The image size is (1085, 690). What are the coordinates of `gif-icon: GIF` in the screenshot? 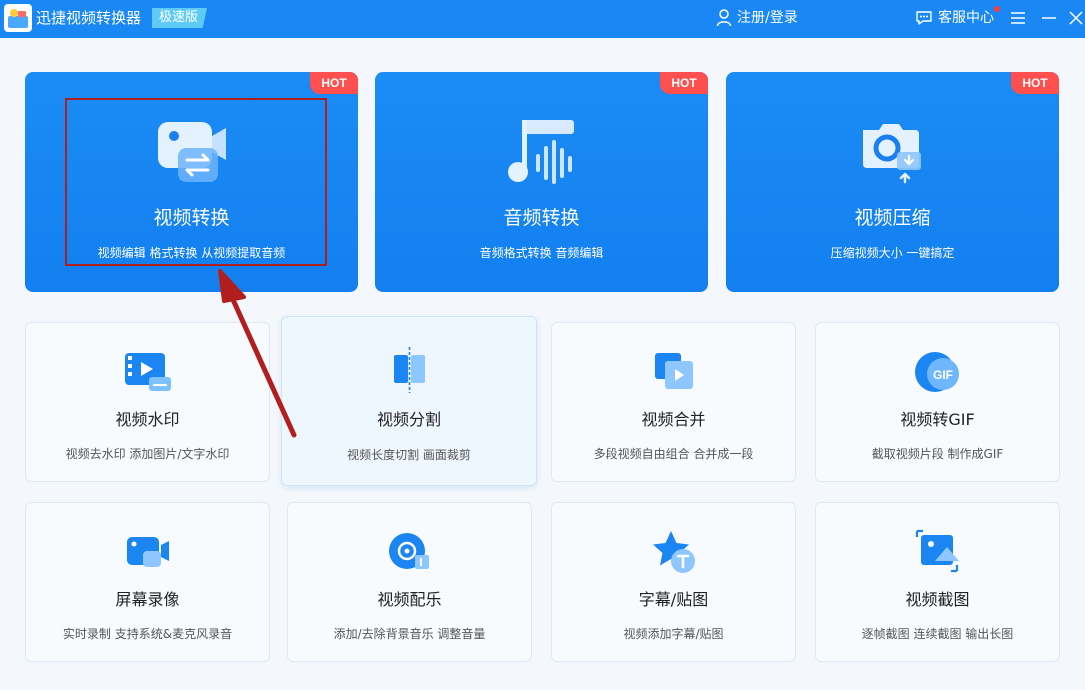 It's located at (936, 372).